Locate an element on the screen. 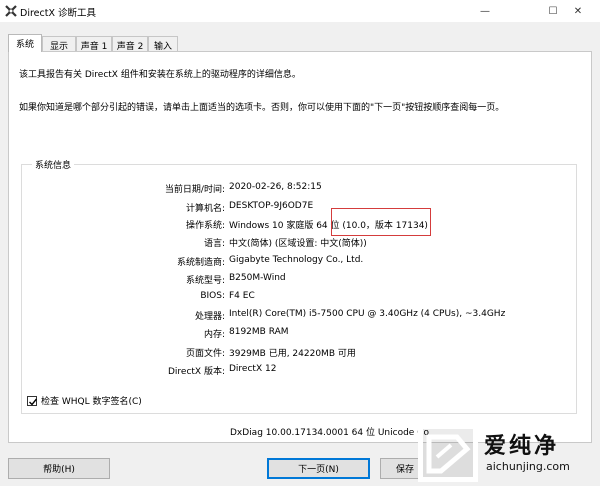 This screenshot has width=600, height=486. os-version-highlight is located at coordinates (381, 222).